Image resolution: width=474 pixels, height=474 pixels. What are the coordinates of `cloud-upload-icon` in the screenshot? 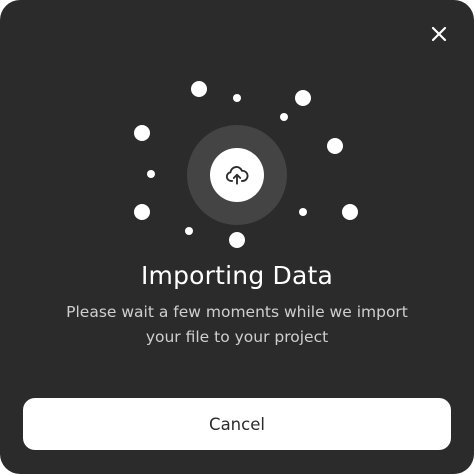 It's located at (237, 175).